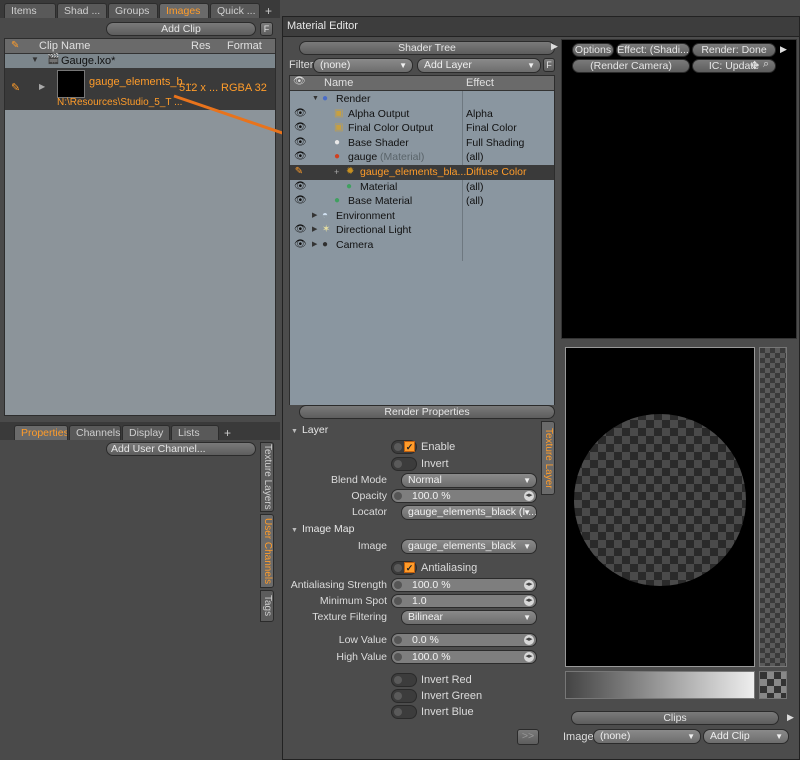 This screenshot has height=760, width=800. I want to click on tab-lists: Lists, so click(195, 432).